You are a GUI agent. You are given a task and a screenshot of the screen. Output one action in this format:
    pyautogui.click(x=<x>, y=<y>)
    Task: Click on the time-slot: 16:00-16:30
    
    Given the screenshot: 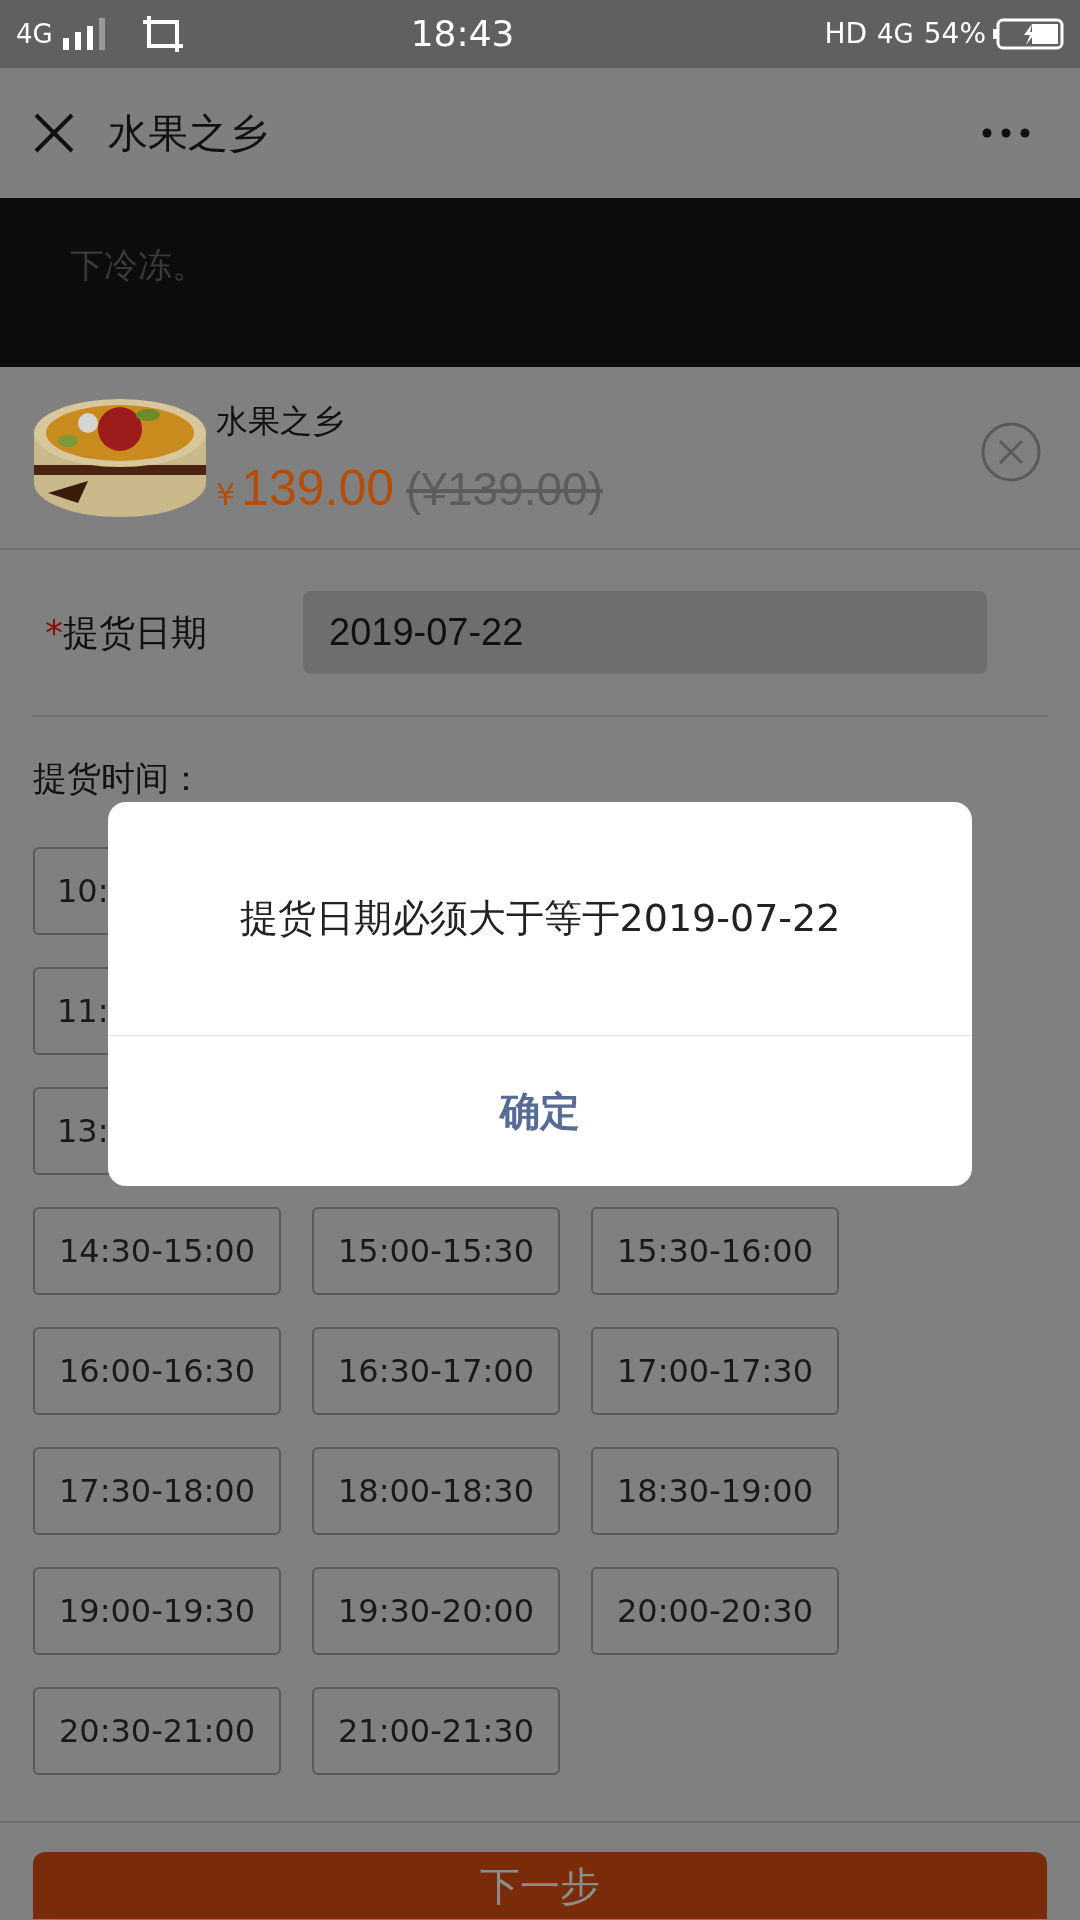 What is the action you would take?
    pyautogui.click(x=157, y=1371)
    